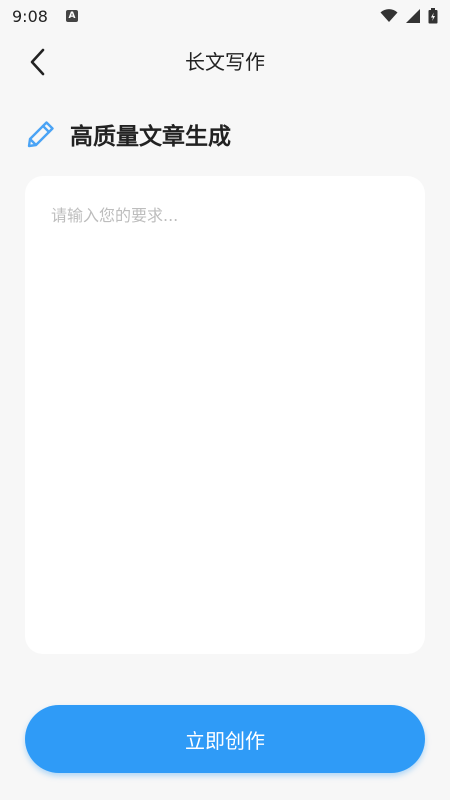 The image size is (450, 800). Describe the element at coordinates (413, 16) in the screenshot. I see `signal-icon` at that location.